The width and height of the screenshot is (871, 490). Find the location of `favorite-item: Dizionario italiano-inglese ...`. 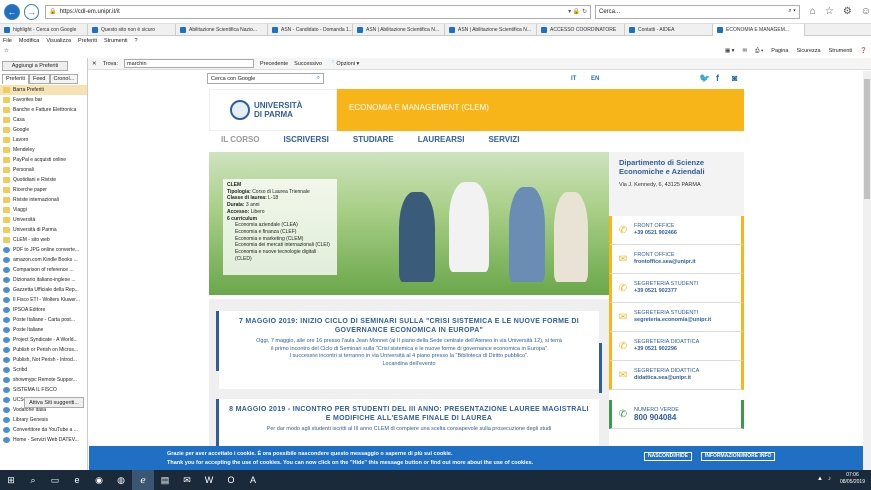

favorite-item: Dizionario italiano-inglese ... is located at coordinates (43, 280).